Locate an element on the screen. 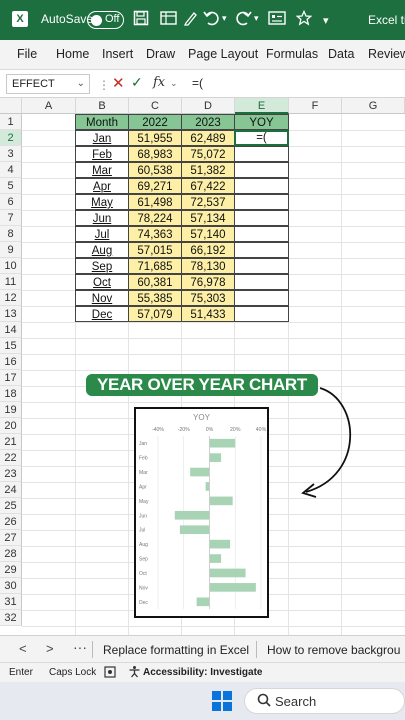  undo-dropdown-icon: ▾ is located at coordinates (224, 18).